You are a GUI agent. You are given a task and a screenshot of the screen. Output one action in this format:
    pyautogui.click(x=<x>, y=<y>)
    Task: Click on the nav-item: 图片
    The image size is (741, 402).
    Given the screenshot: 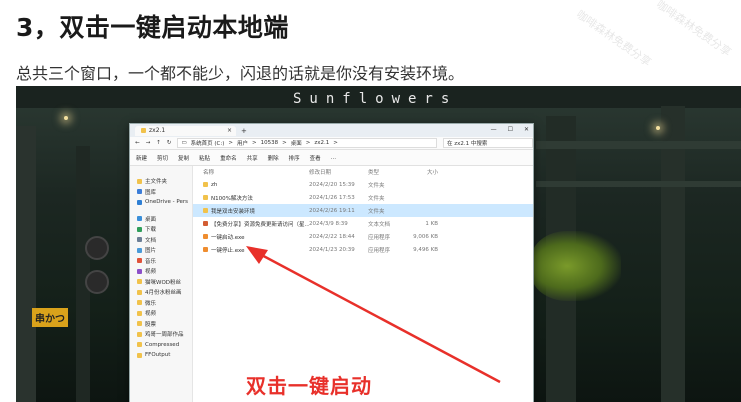 What is the action you would take?
    pyautogui.click(x=161, y=250)
    